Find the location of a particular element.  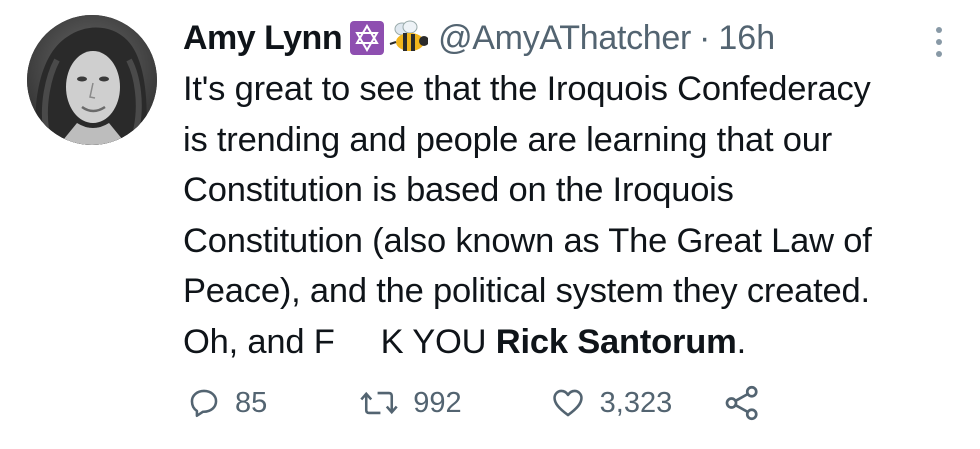

tweet-timestamp: 16h is located at coordinates (746, 38).